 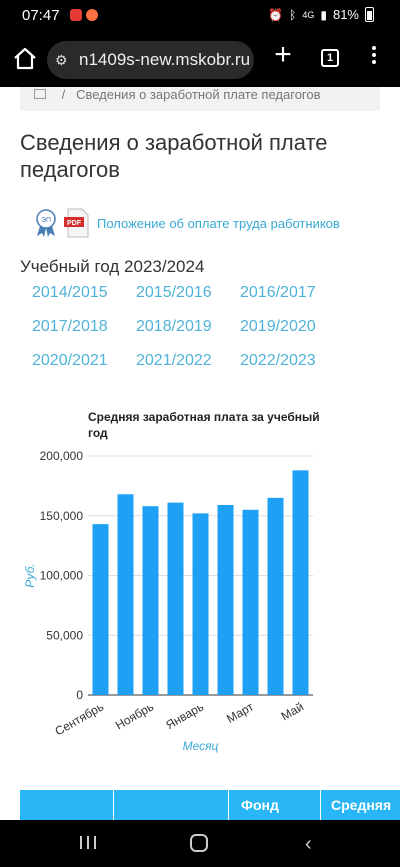 I want to click on notification-app-icon, so click(x=76, y=15).